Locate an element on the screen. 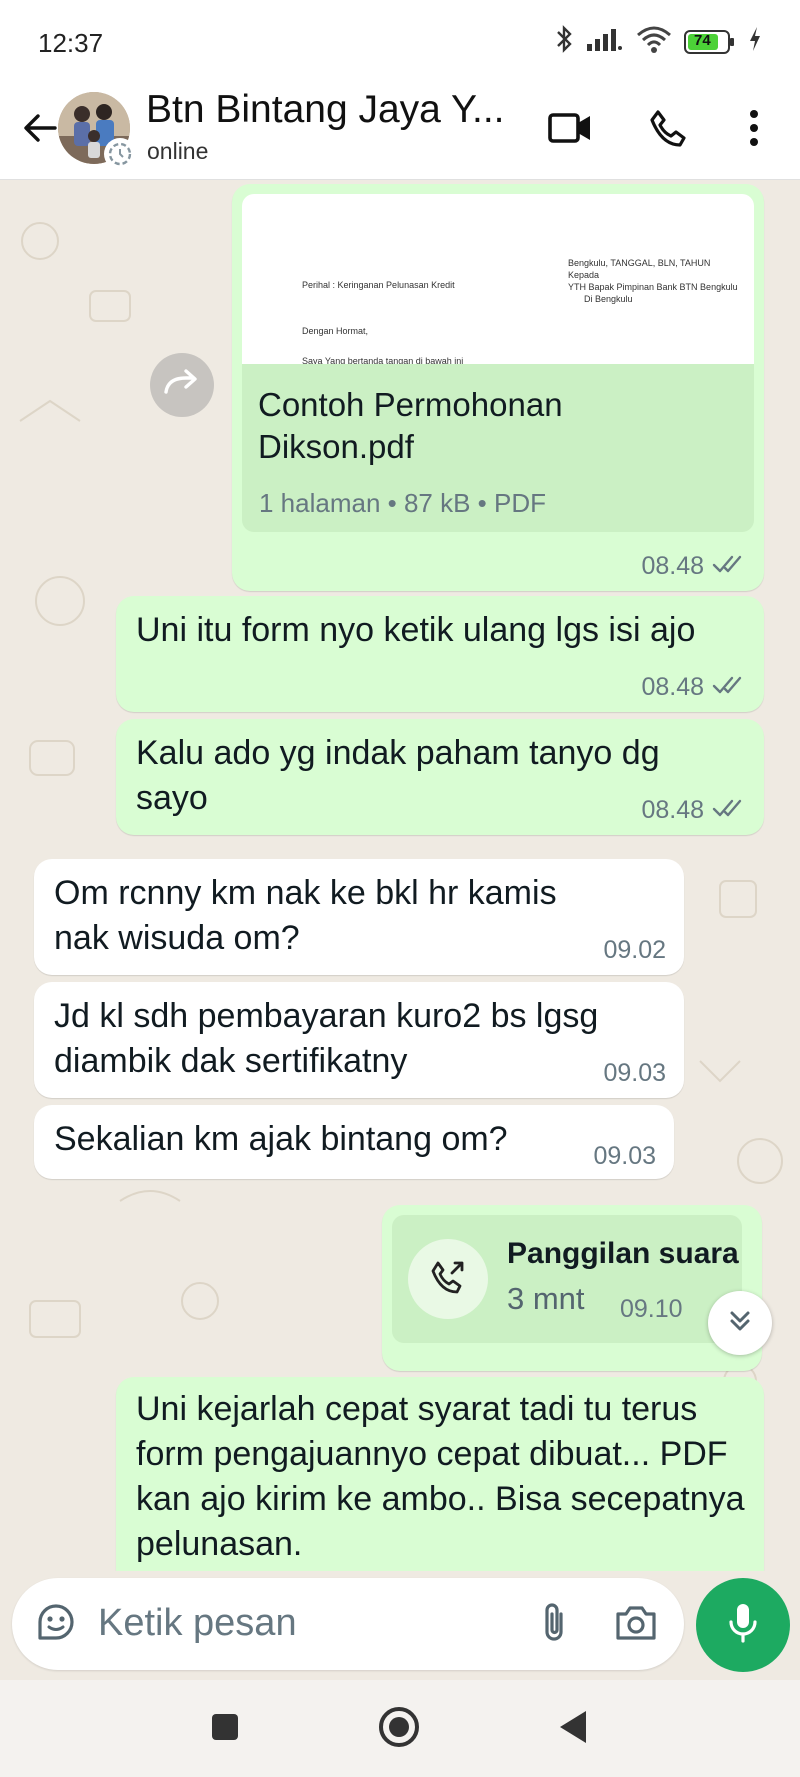 The width and height of the screenshot is (800, 1777). battery-icon: 74 is located at coordinates (710, 42).